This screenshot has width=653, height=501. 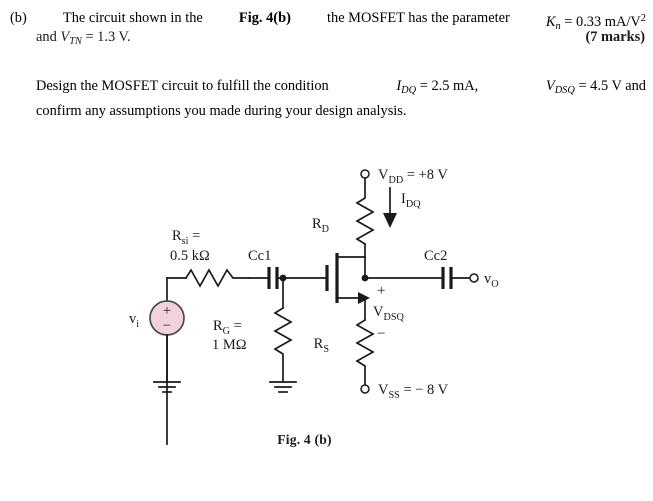 I want to click on q3-vdsq-expression: VDSQ = 4.5 V and, so click(x=596, y=88).